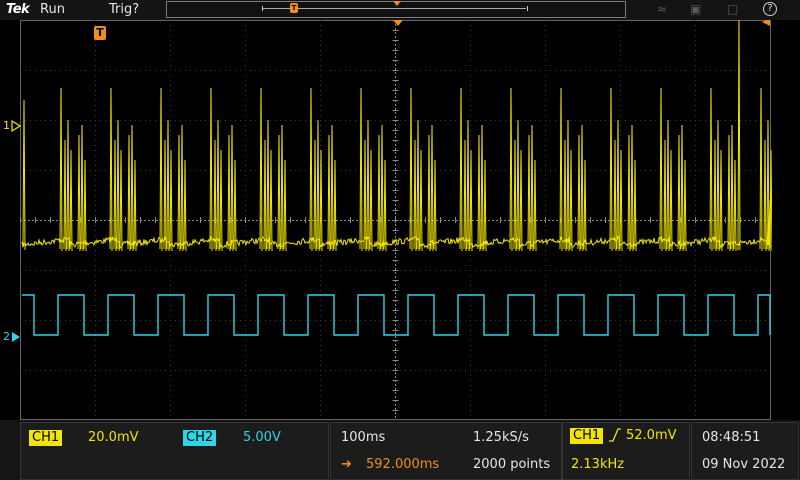 This screenshot has height=480, width=800. I want to click on record-trigger-marker: T, so click(294, 8).